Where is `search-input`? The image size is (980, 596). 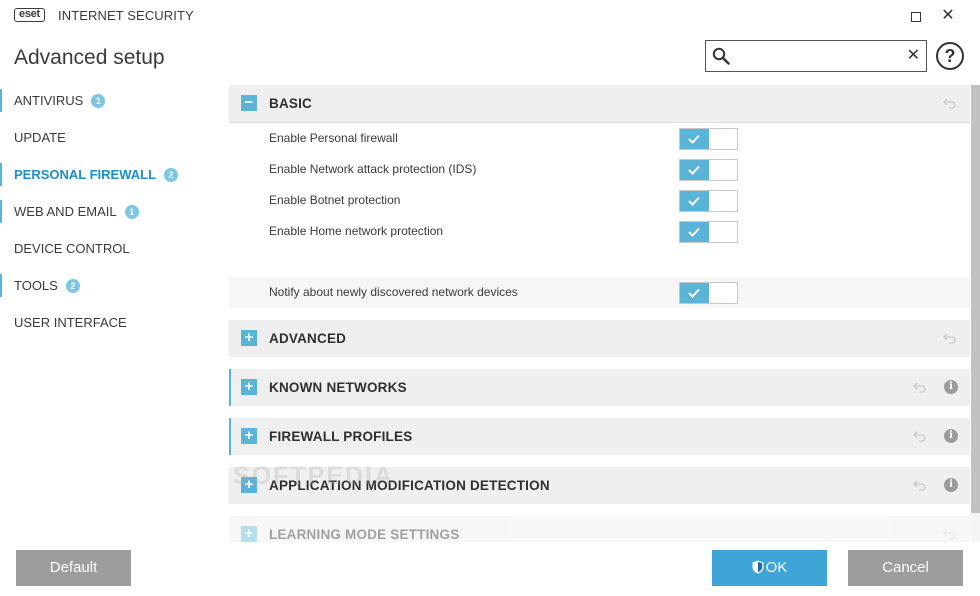 search-input is located at coordinates (816, 56).